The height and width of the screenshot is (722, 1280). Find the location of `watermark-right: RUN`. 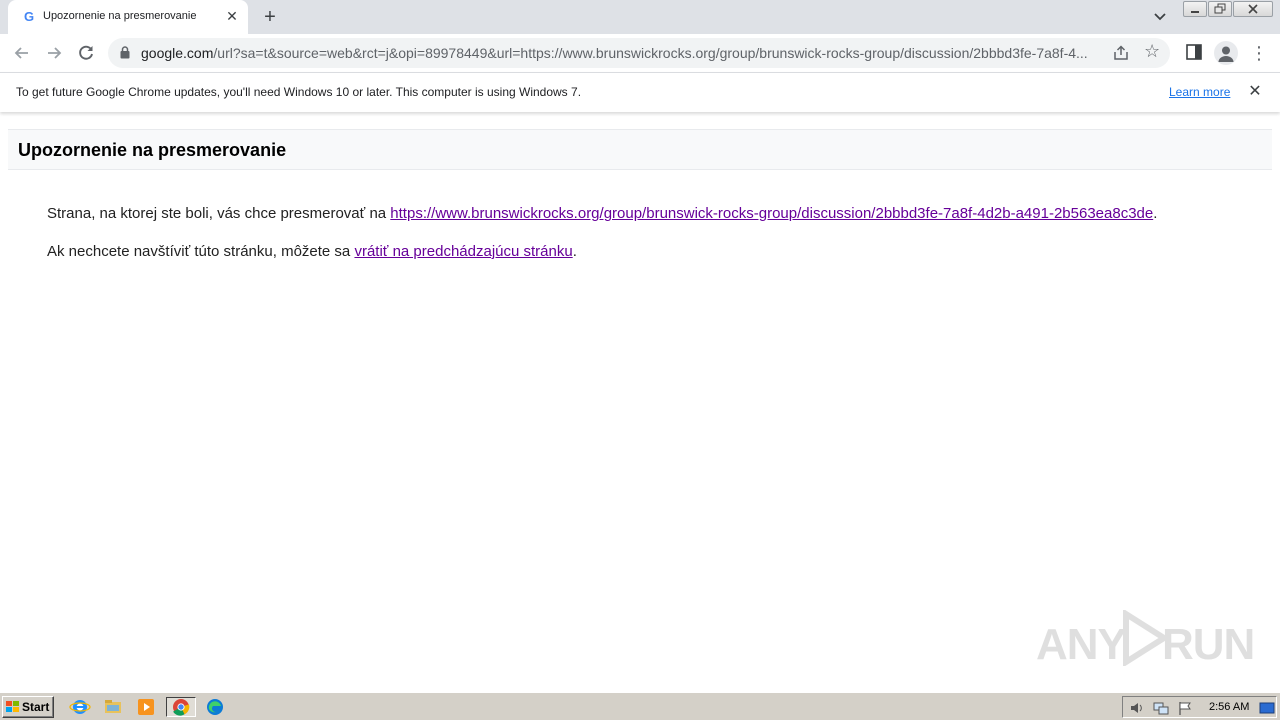

watermark-right: RUN is located at coordinates (1208, 644).